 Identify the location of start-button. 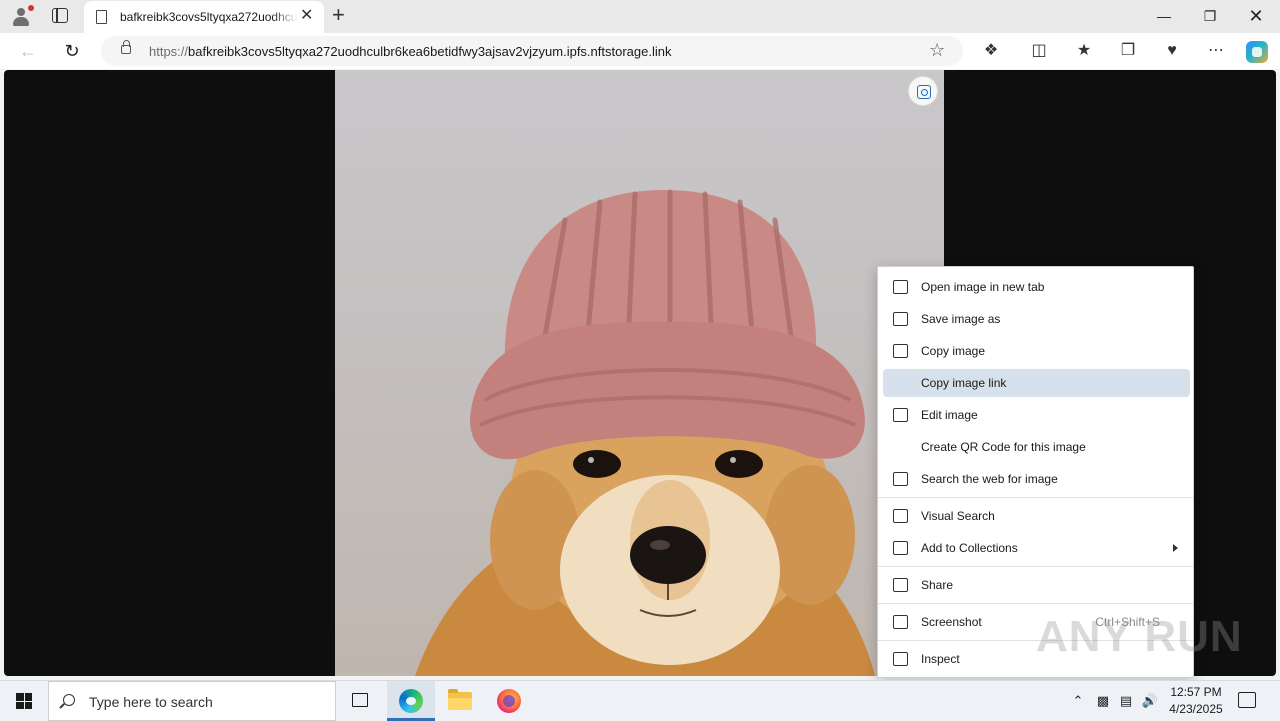
(24, 701).